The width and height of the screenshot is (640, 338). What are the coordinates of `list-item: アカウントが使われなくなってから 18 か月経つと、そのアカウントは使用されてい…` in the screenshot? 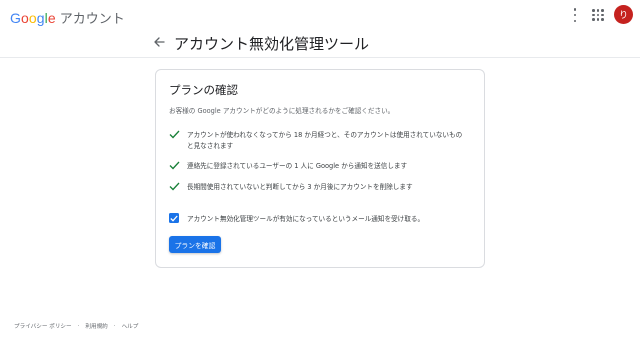 It's located at (318, 140).